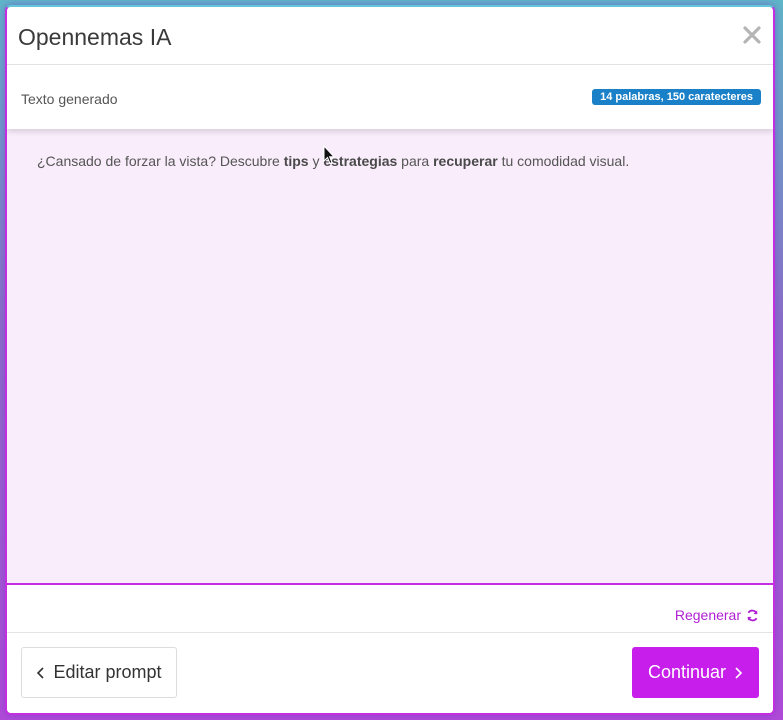 This screenshot has height=720, width=783. Describe the element at coordinates (296, 161) in the screenshot. I see `generated-text-bold: tips` at that location.